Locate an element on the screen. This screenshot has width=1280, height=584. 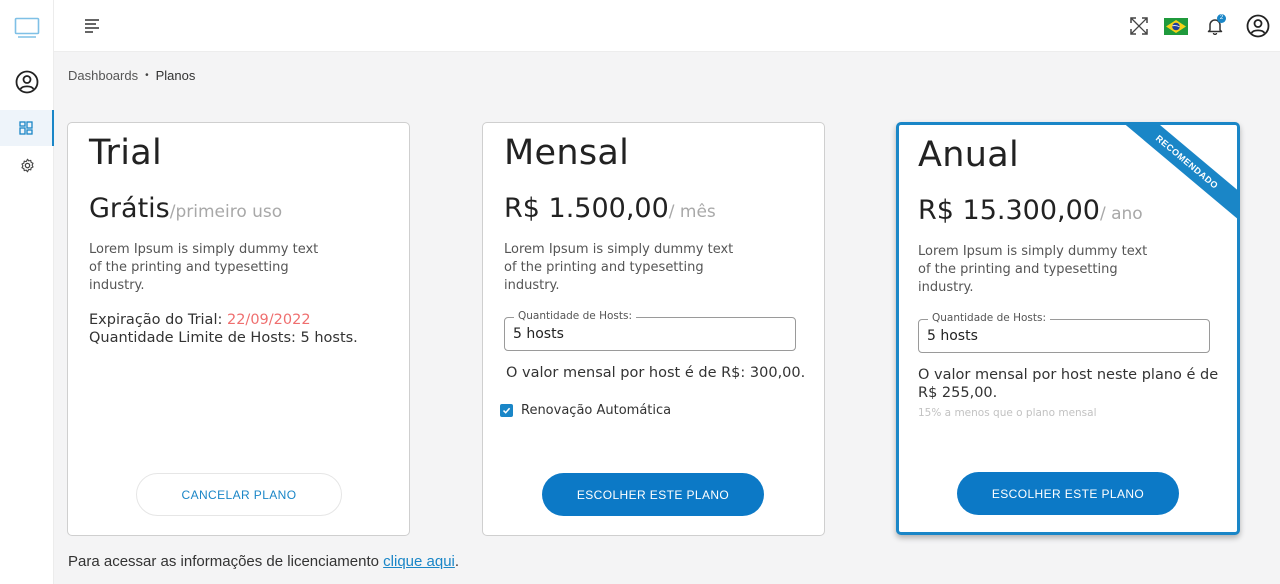
language-selector is located at coordinates (1176, 26).